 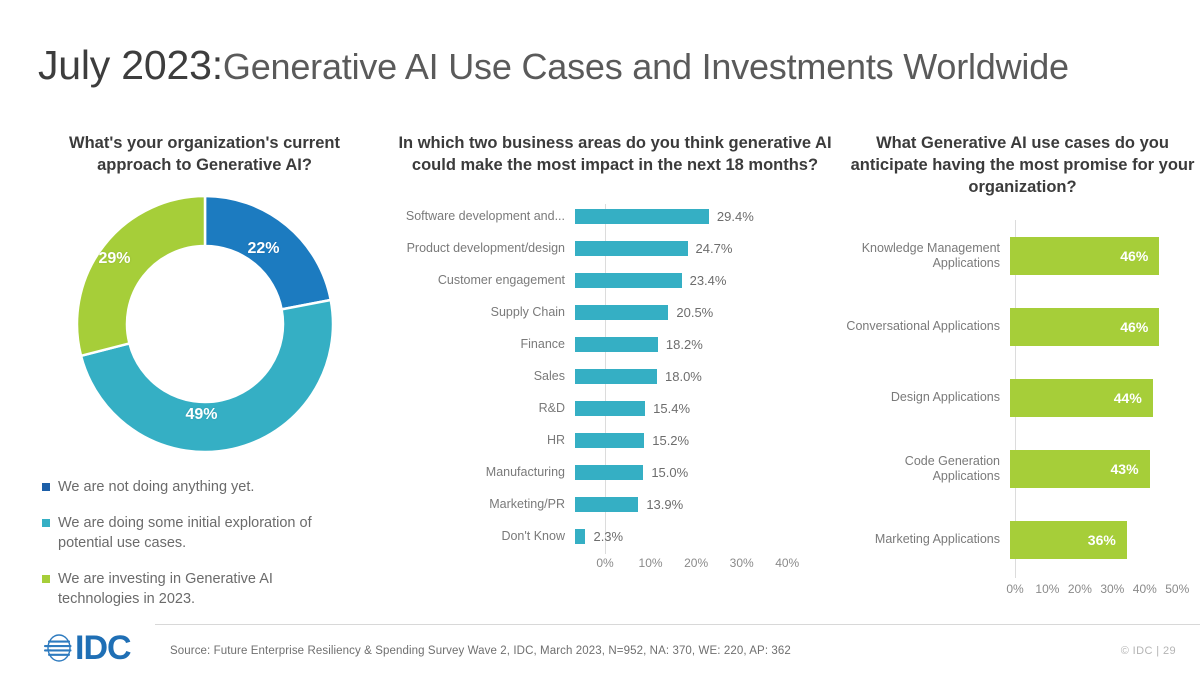 What do you see at coordinates (1148, 651) in the screenshot?
I see `copyright-note: © IDC | 29` at bounding box center [1148, 651].